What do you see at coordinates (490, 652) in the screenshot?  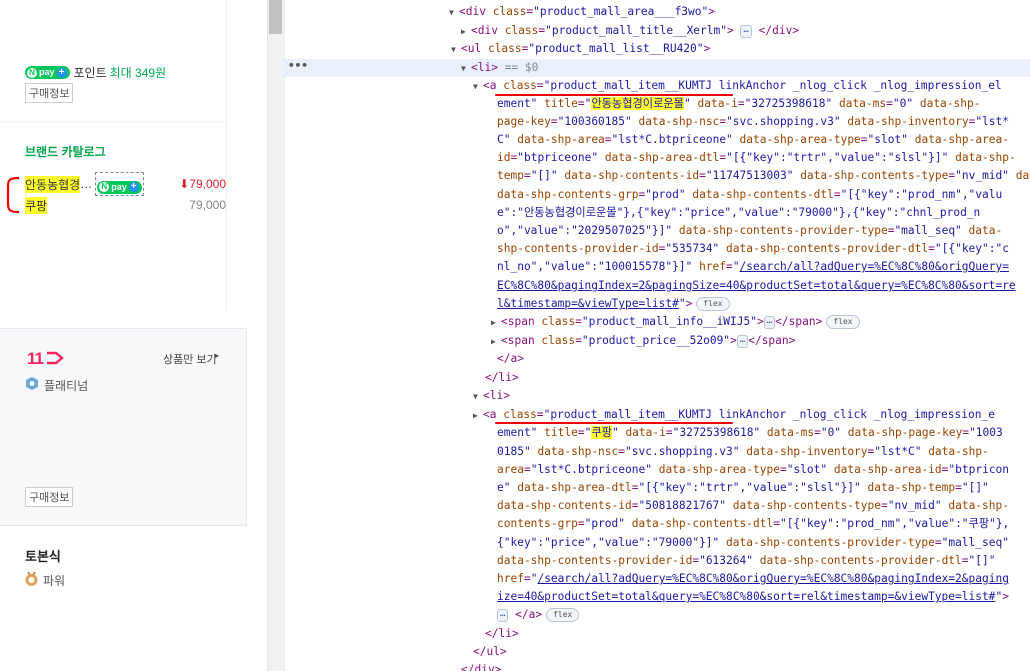 I see `dom-tree-line: </ul>` at bounding box center [490, 652].